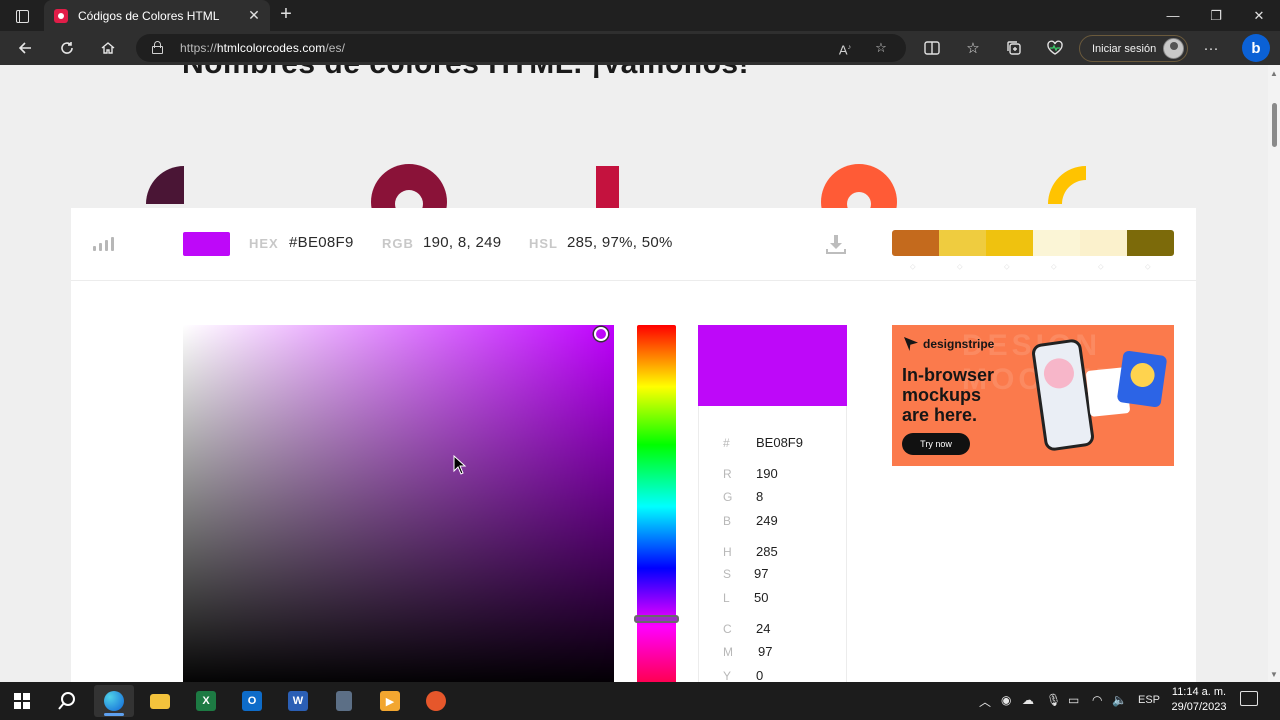 This screenshot has height=720, width=1280. What do you see at coordinates (108, 48) in the screenshot?
I see `home-icon` at bounding box center [108, 48].